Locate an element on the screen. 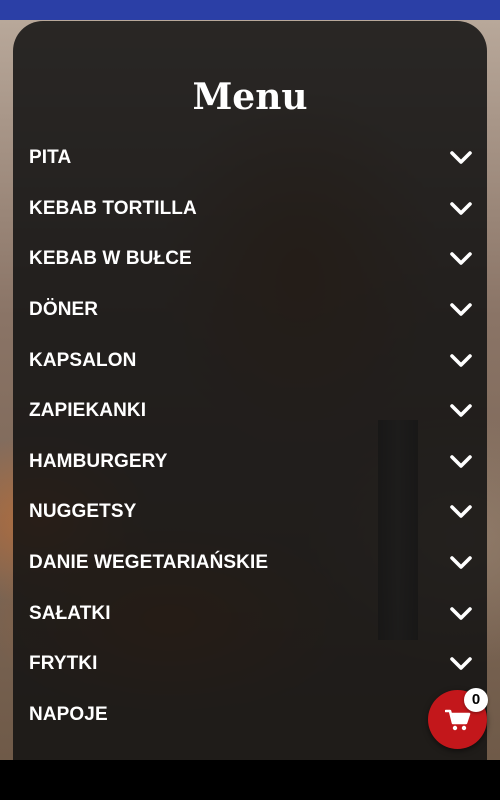 The height and width of the screenshot is (800, 500). navigation-bar is located at coordinates (250, 780).